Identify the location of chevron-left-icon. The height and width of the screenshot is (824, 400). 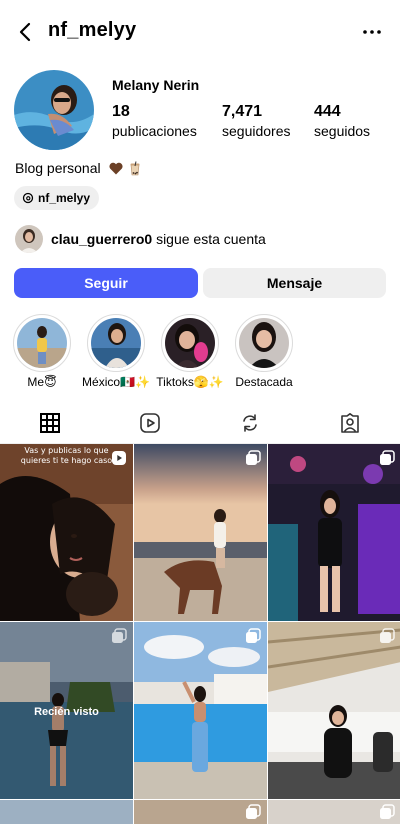
(26, 32).